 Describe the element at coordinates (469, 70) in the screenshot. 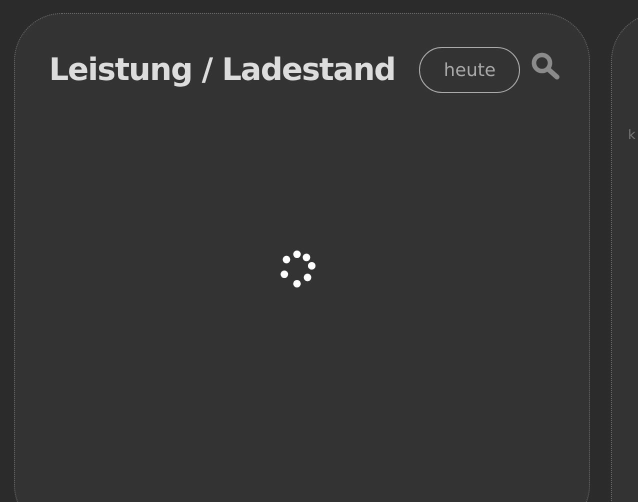

I see `period-button: heute` at that location.